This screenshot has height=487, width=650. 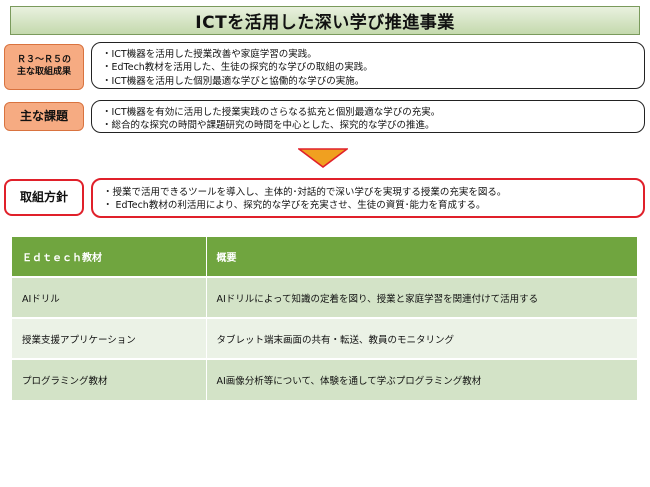 I want to click on results-label-line: 主な取組成果, so click(x=43, y=72).